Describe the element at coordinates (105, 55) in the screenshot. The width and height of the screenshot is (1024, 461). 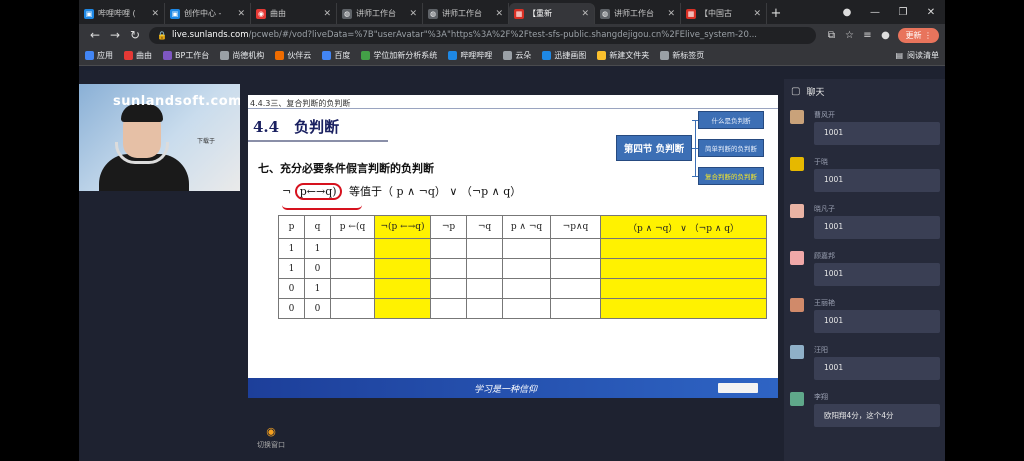
I see `bookmark-label: 应用` at that location.